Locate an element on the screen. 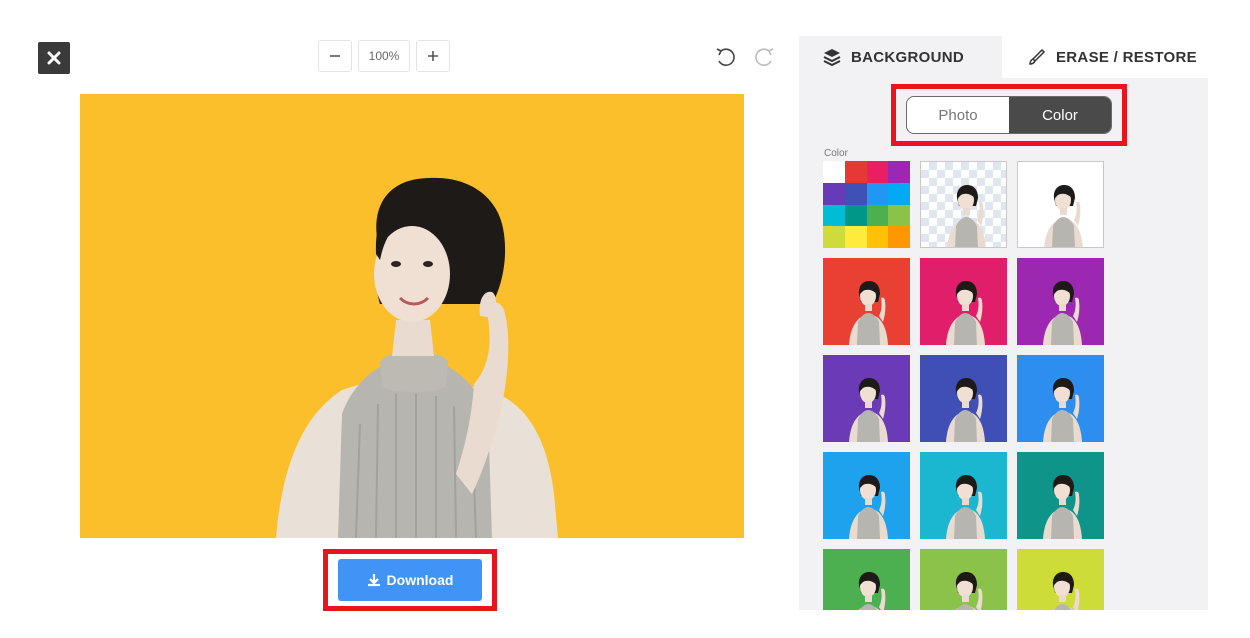 This screenshot has height=638, width=1250. toggle-color: Color is located at coordinates (1060, 115).